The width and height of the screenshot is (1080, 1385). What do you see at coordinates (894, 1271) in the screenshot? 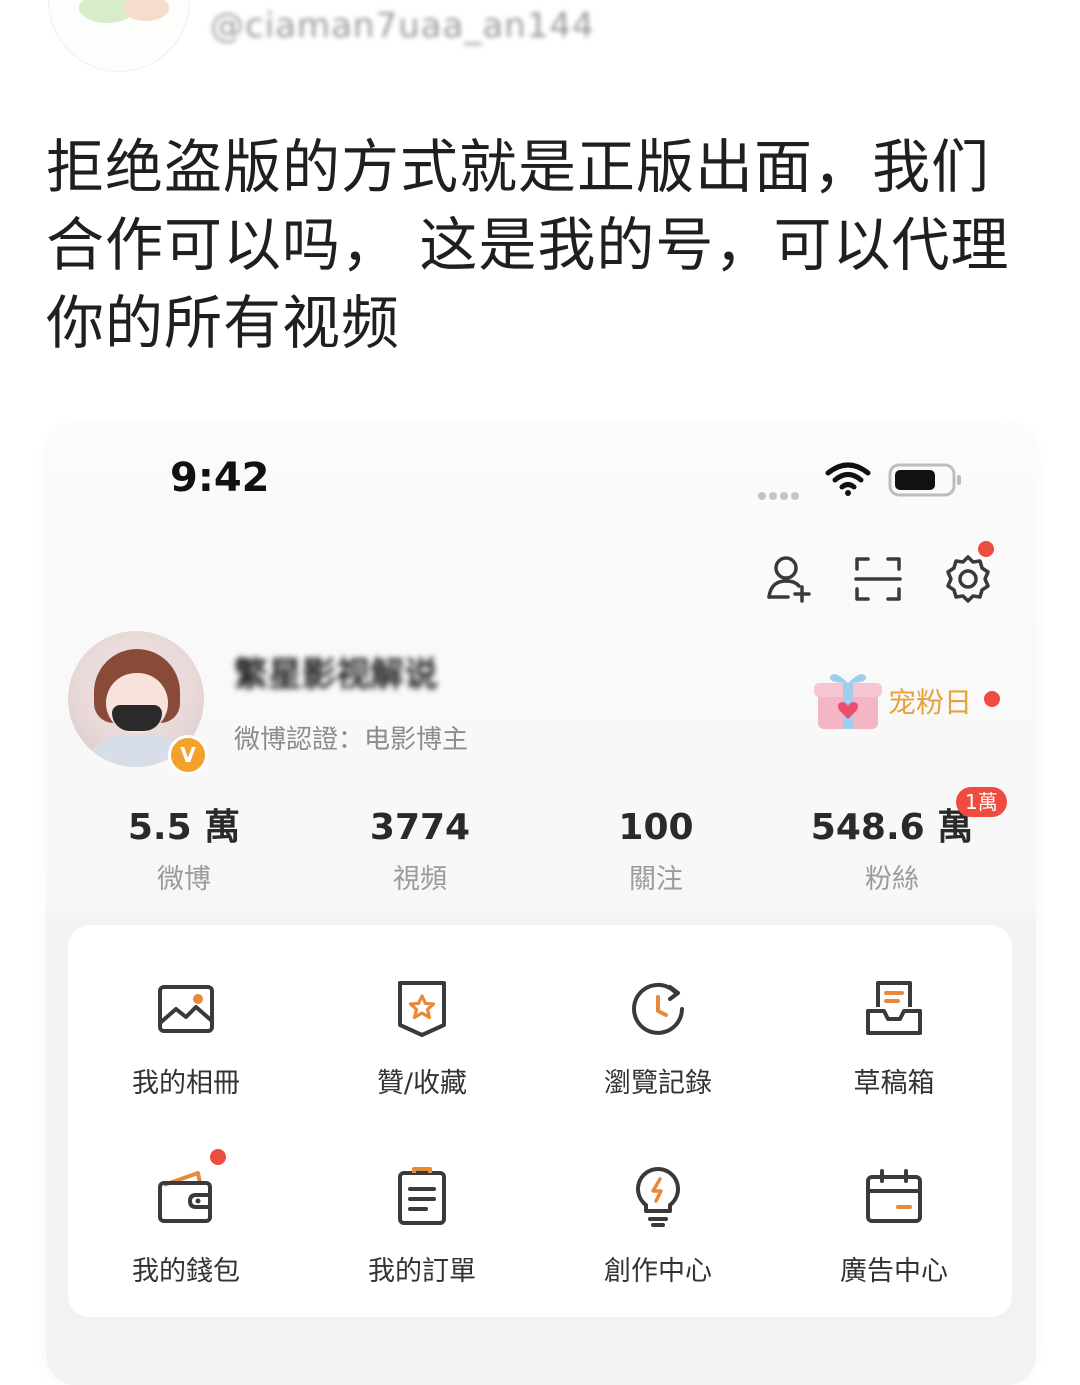
I see `menu-item-label: 廣告中心` at bounding box center [894, 1271].